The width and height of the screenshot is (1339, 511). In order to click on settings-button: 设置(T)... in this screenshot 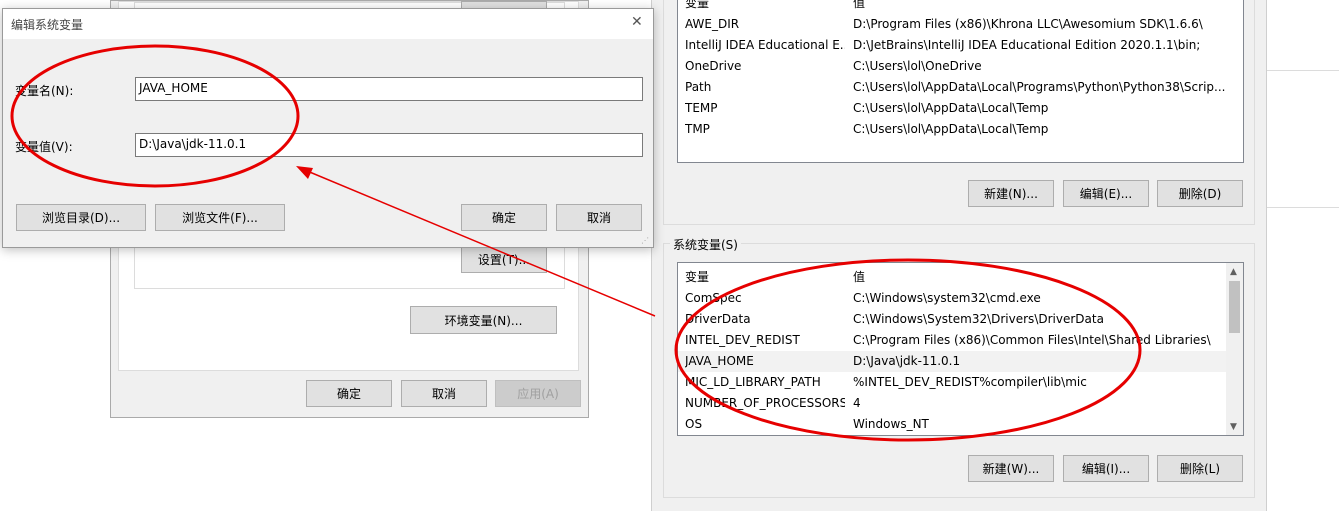, I will do `click(504, 259)`.